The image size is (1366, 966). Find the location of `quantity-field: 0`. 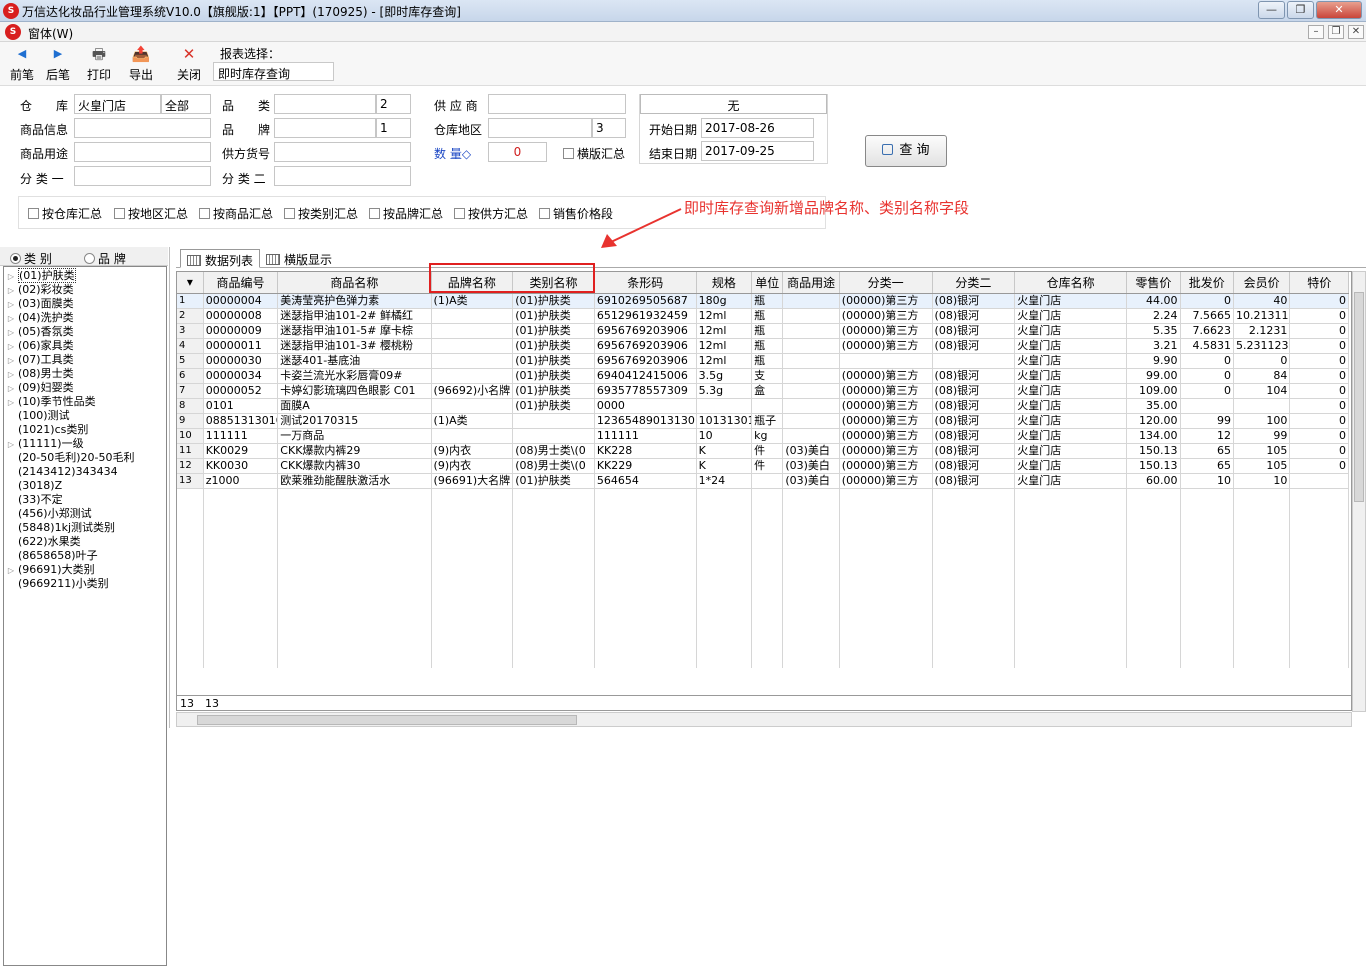

quantity-field: 0 is located at coordinates (517, 152).